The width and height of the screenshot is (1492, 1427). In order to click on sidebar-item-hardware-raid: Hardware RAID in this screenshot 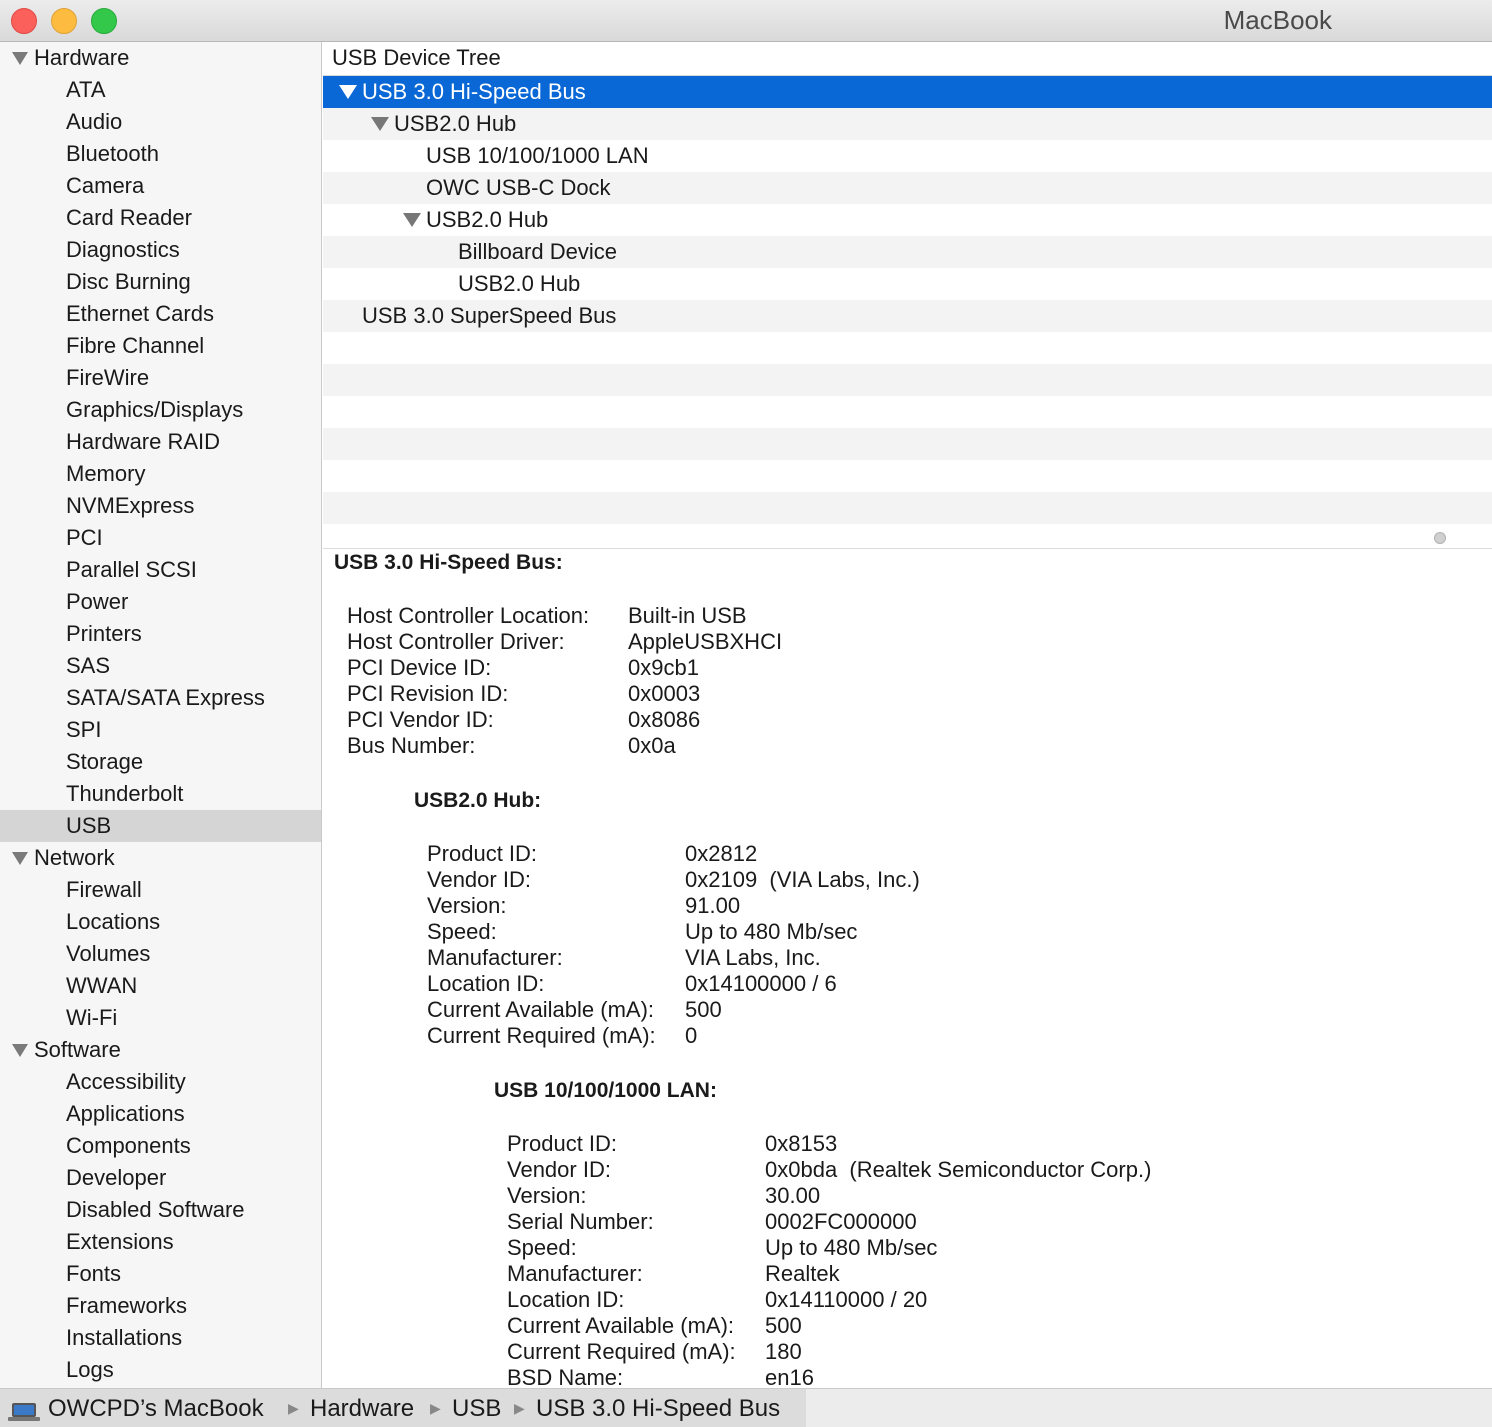, I will do `click(160, 442)`.